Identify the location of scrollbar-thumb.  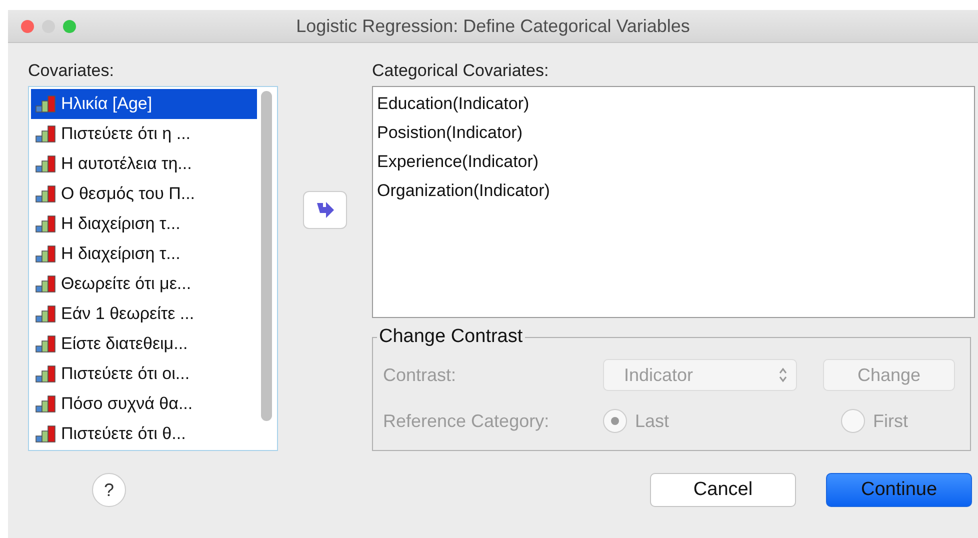
(266, 256).